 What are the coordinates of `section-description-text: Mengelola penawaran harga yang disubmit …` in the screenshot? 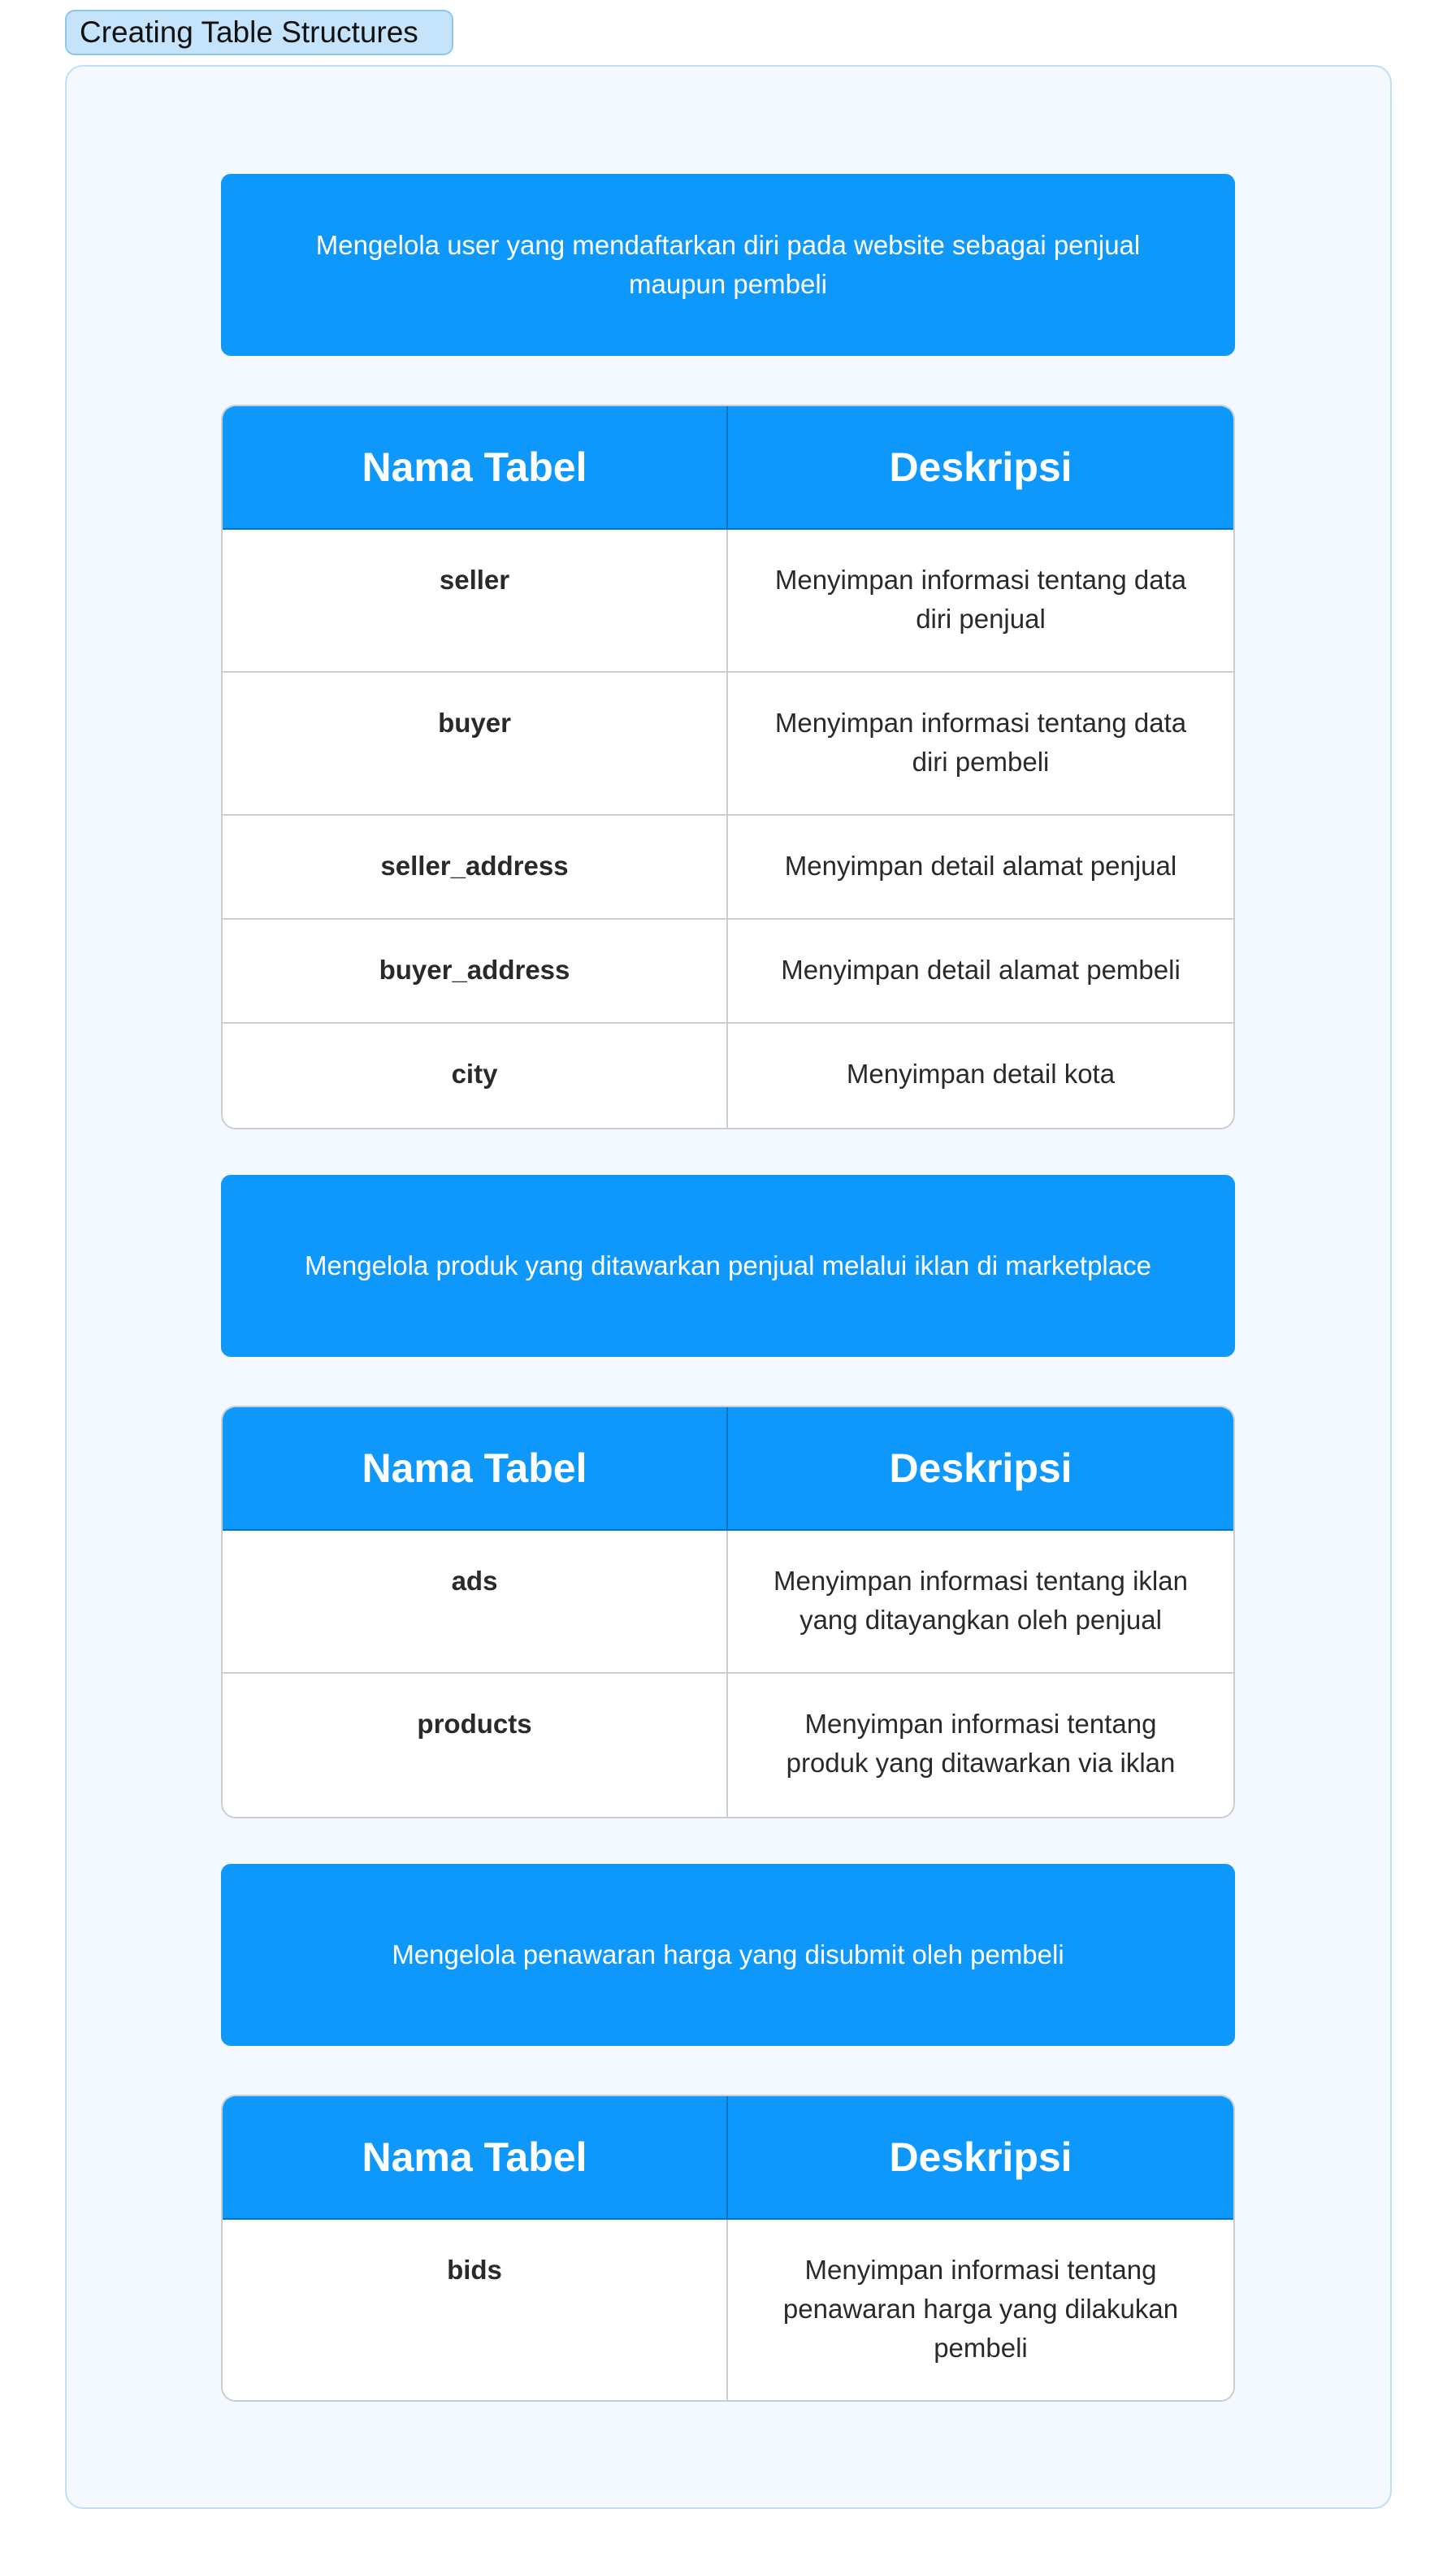 It's located at (728, 1955).